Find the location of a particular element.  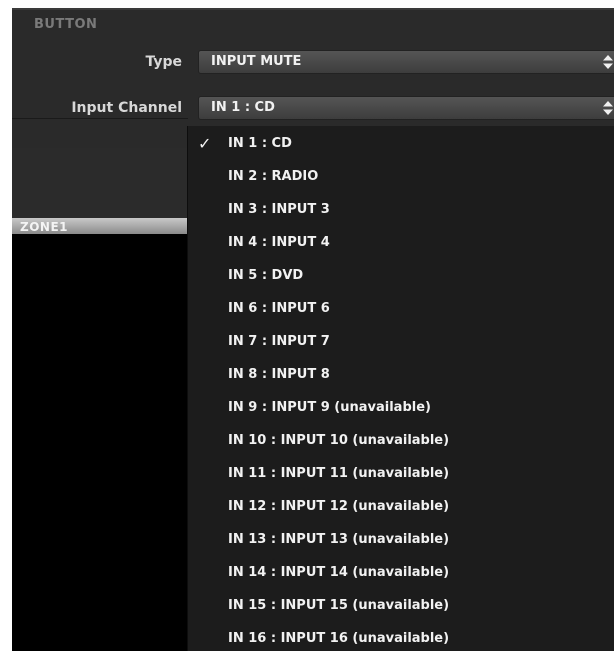

dropdown-option: IN 15 : INPUT 15 (unavailable) is located at coordinates (401, 606).